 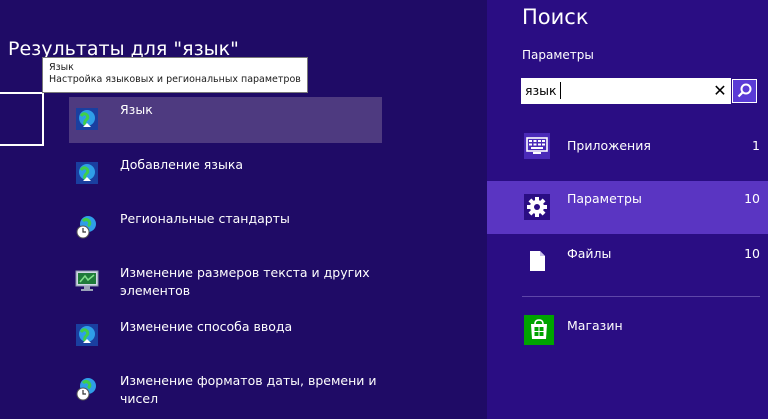 I want to click on scope-divider, so click(x=641, y=296).